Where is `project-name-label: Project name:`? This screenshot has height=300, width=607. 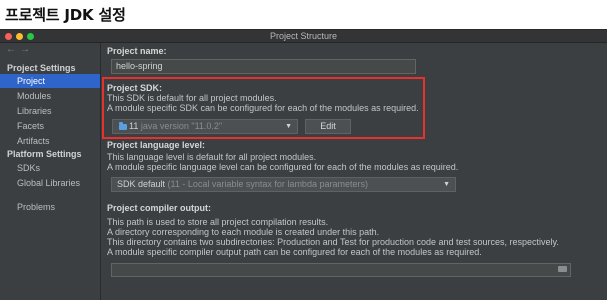 project-name-label: Project name: is located at coordinates (137, 51).